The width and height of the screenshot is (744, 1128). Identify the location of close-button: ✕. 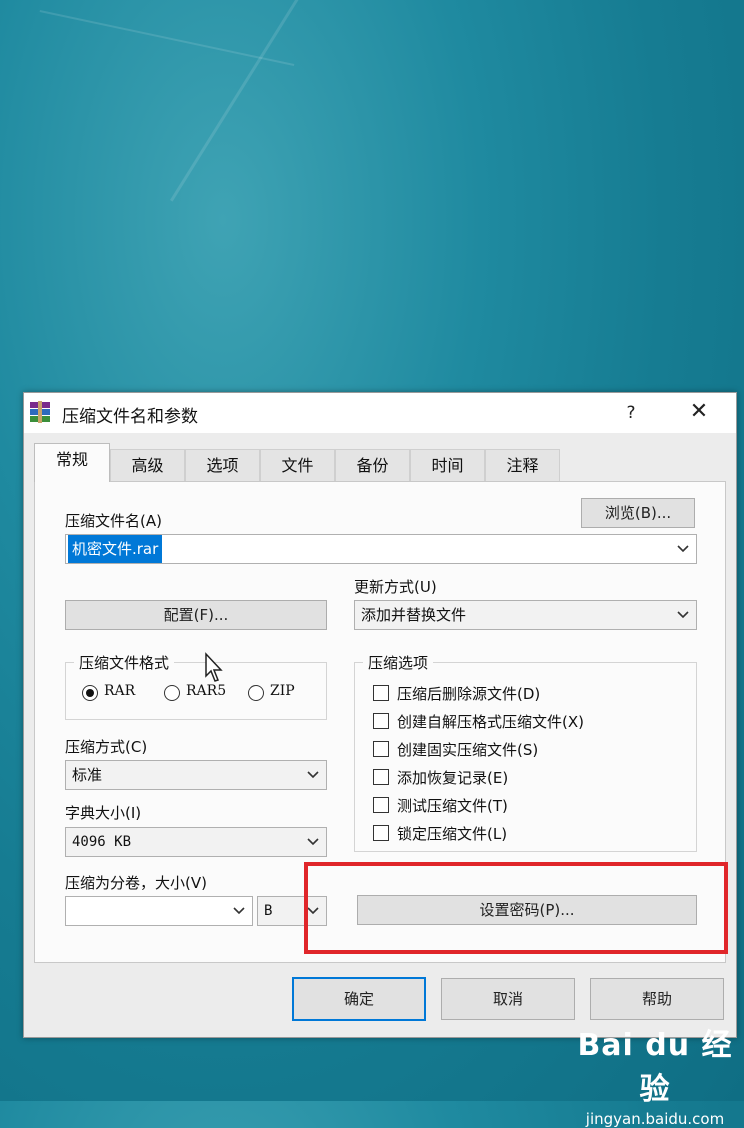
(699, 412).